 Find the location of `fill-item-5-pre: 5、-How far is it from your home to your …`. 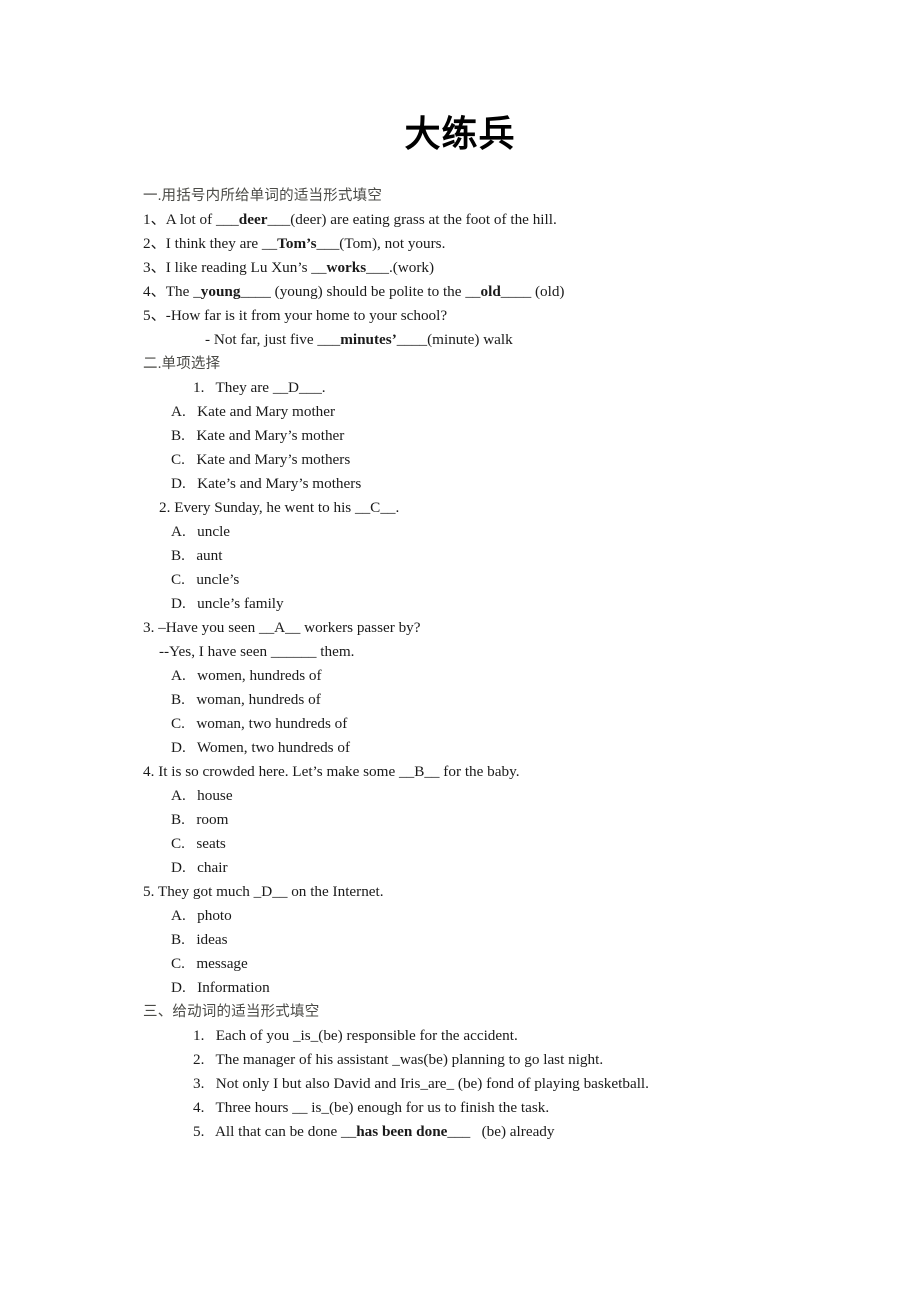

fill-item-5-pre: 5、-How far is it from your home to your … is located at coordinates (295, 315).